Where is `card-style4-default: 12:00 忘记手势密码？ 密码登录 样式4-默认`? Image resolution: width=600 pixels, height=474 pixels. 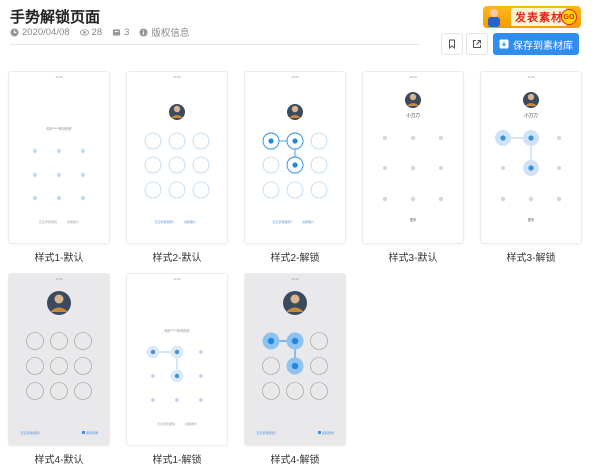 card-style4-default: 12:00 忘记手势密码？ 密码登录 样式4-默认 is located at coordinates (59, 370).